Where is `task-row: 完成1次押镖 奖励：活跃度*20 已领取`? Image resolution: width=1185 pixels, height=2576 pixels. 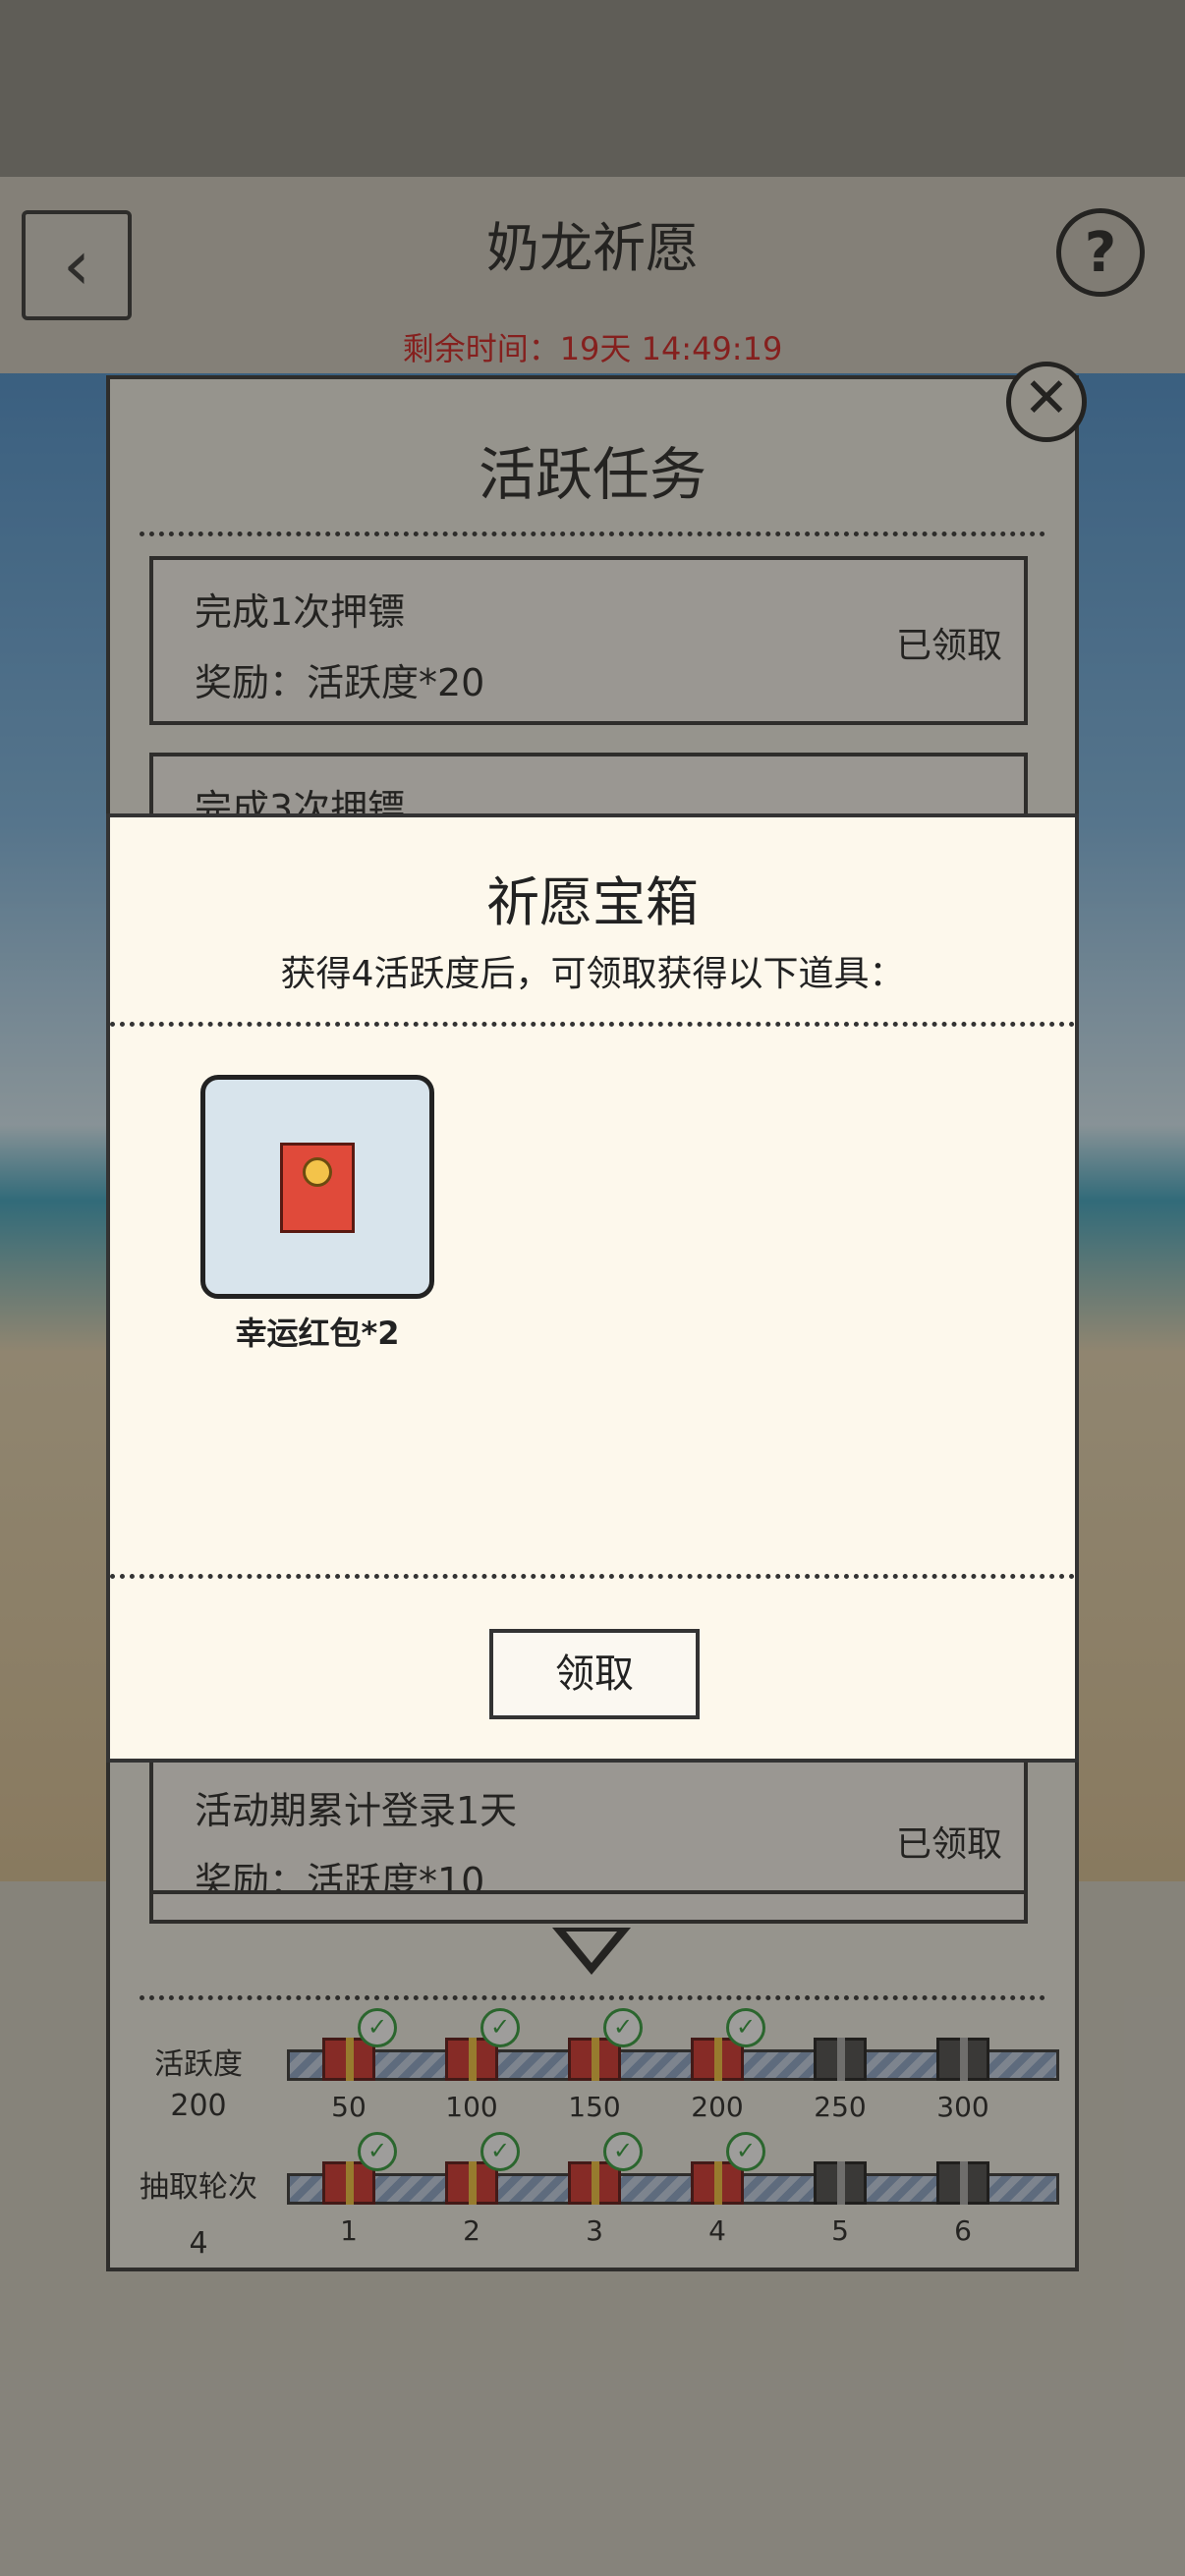 task-row: 完成1次押镖 奖励：活跃度*20 已领取 is located at coordinates (589, 640).